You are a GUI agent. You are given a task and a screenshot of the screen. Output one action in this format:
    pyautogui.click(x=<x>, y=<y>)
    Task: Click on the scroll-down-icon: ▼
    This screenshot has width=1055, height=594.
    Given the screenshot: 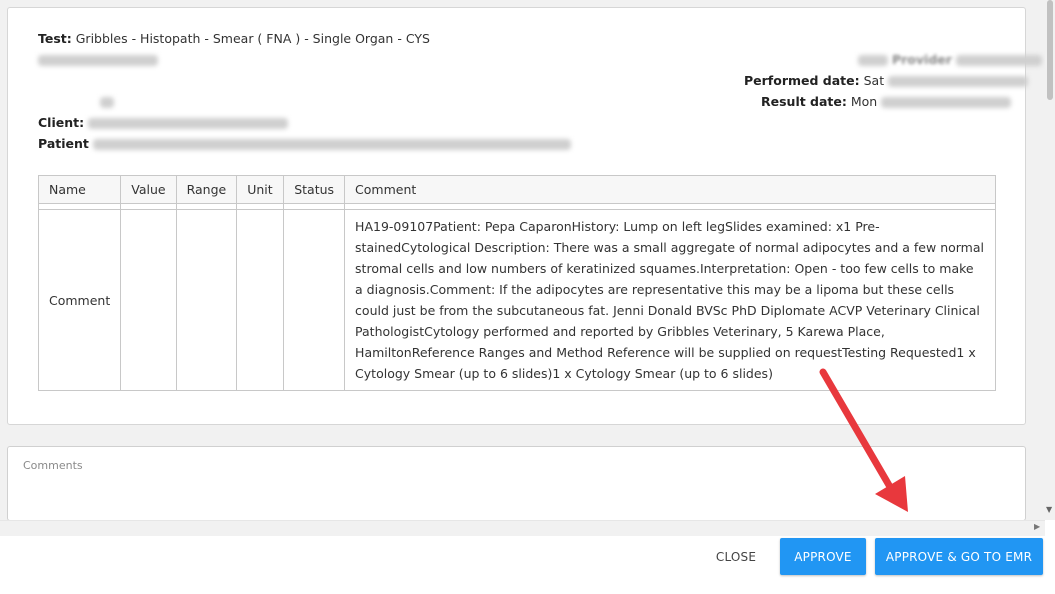 What is the action you would take?
    pyautogui.click(x=1049, y=509)
    